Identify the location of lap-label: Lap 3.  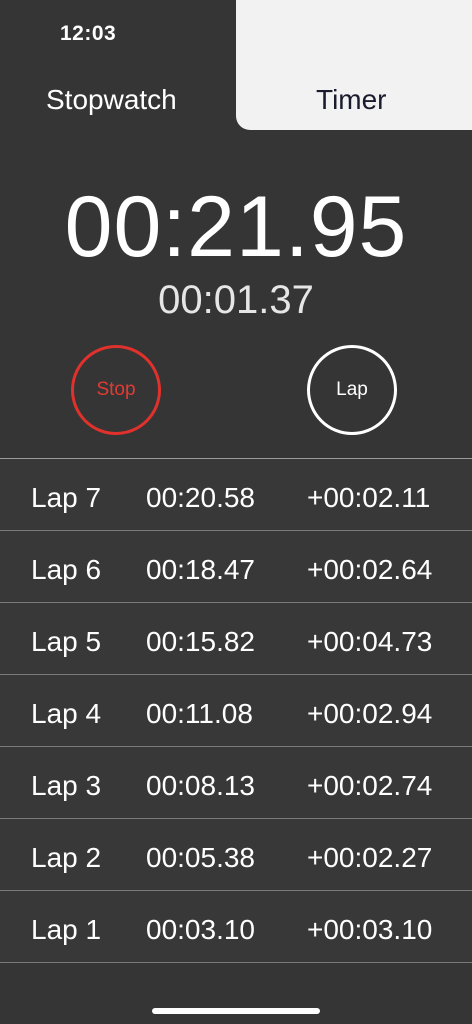
(66, 785).